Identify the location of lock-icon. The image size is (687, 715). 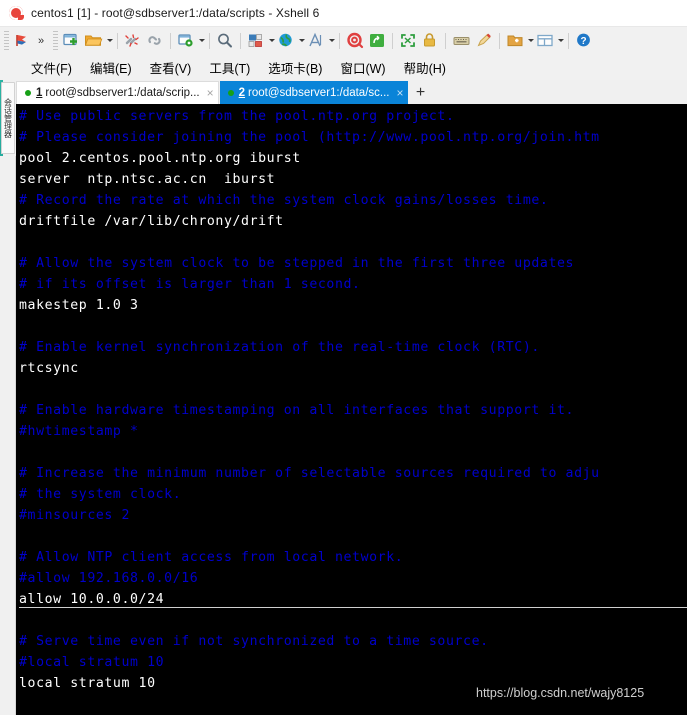
(430, 41).